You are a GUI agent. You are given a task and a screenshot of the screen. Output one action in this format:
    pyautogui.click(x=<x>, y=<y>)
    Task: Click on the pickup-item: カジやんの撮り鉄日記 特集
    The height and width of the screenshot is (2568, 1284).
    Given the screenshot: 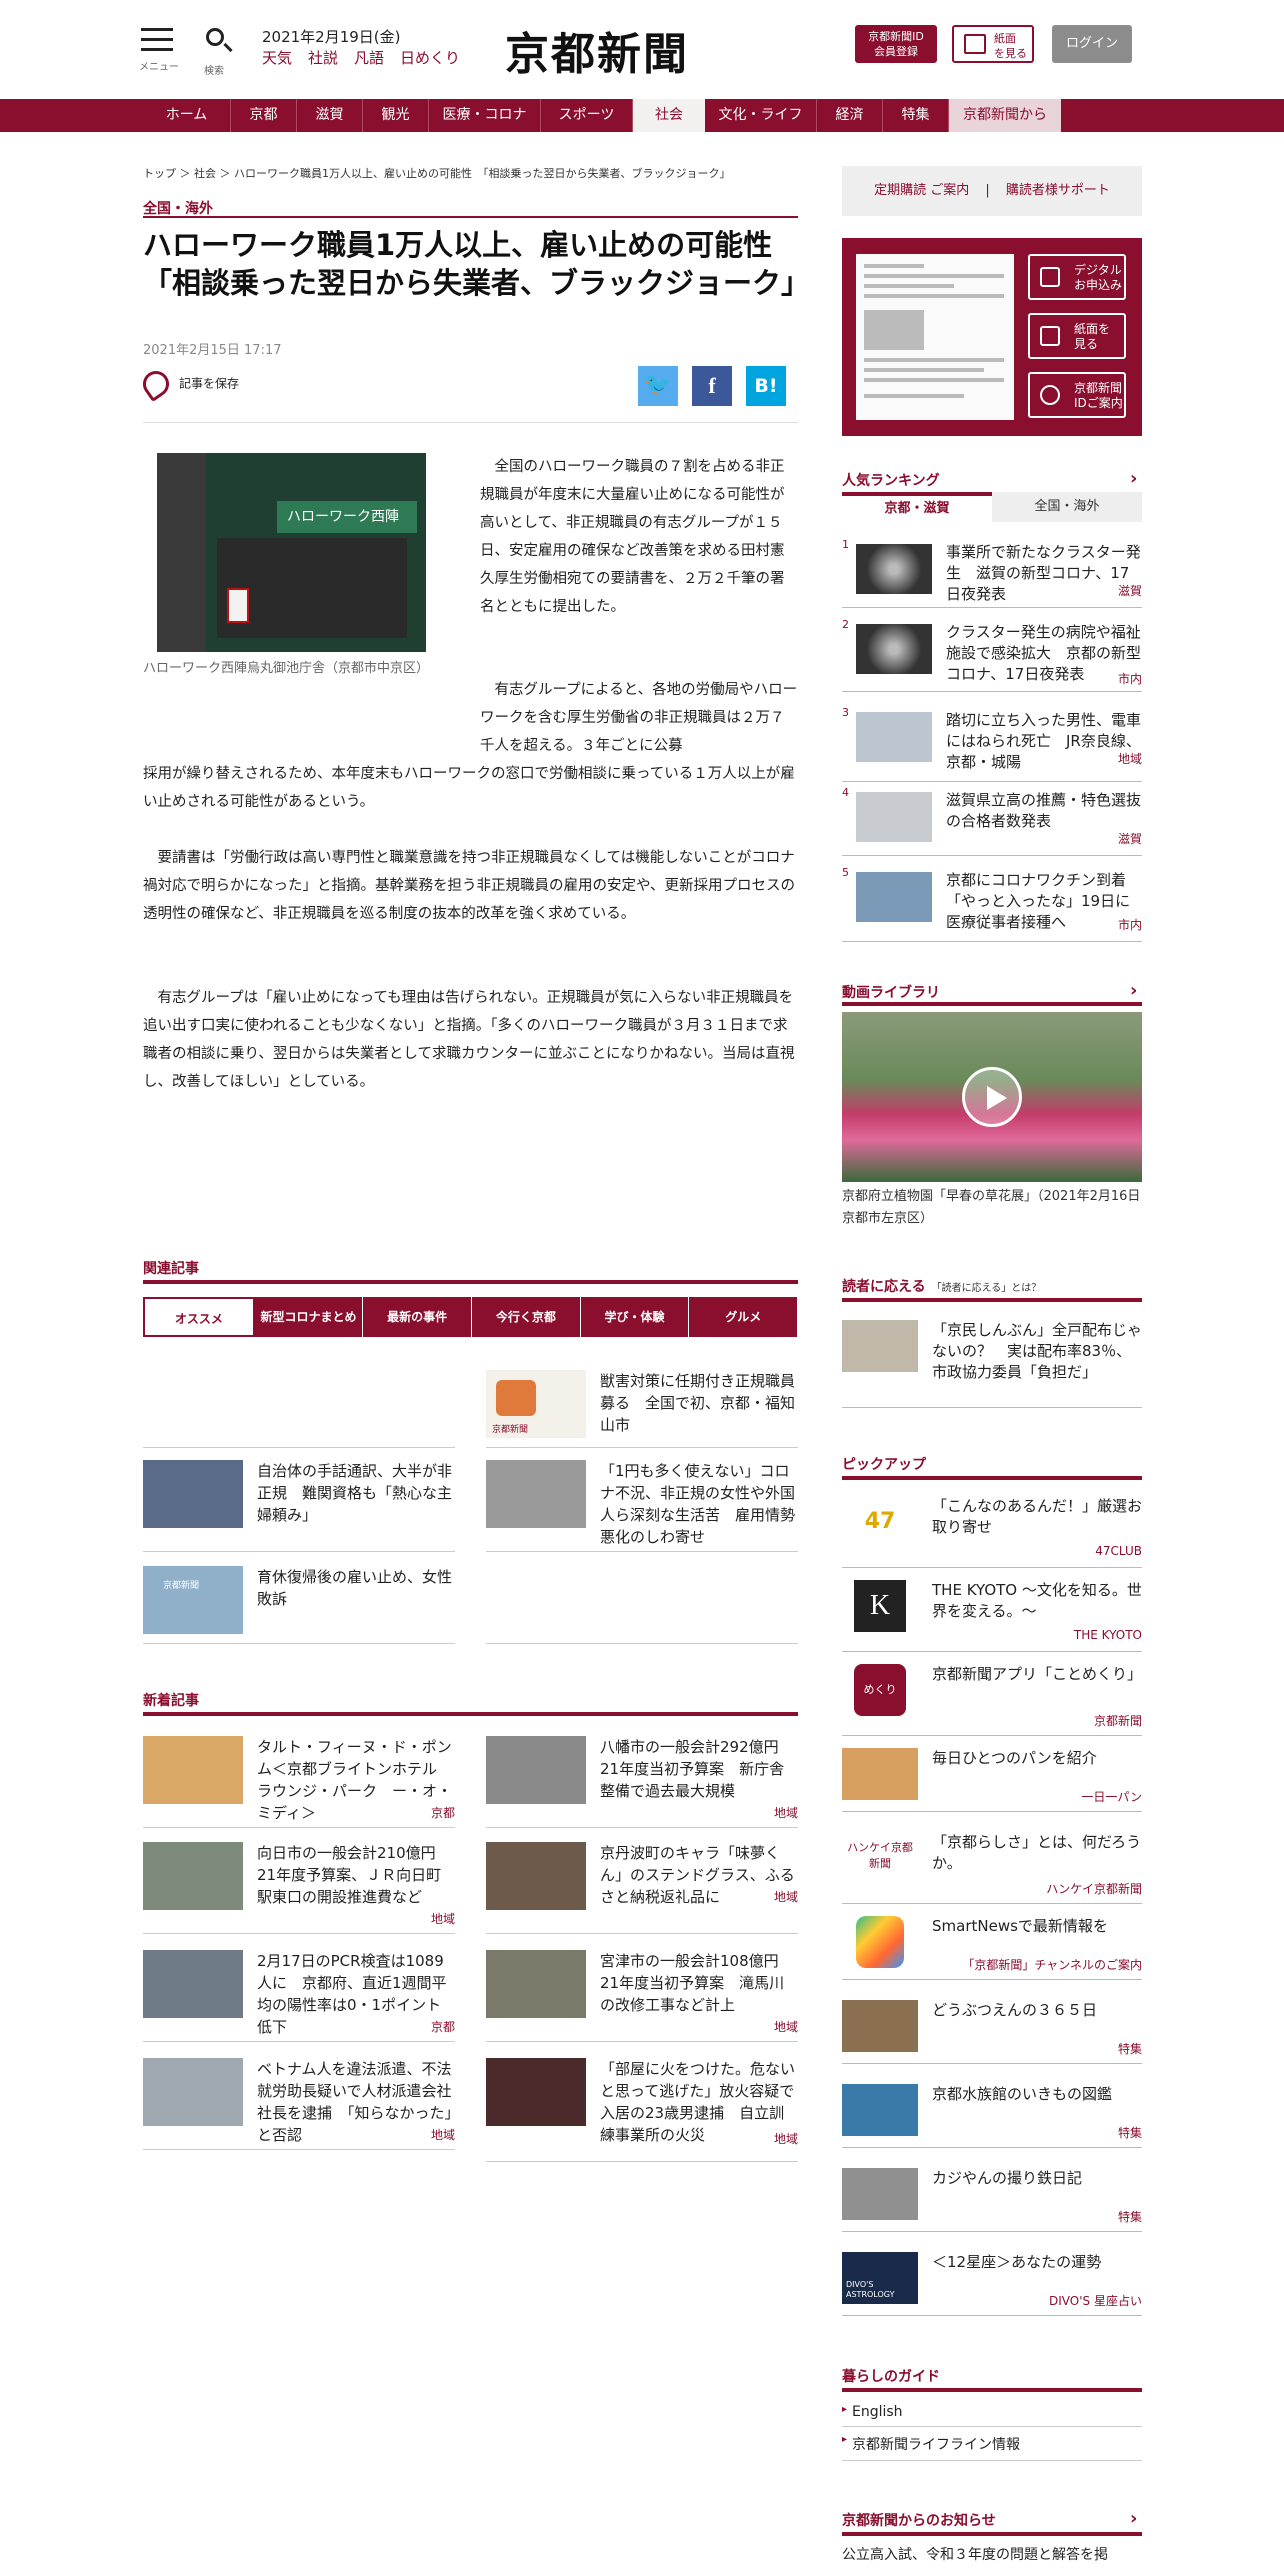 What is the action you would take?
    pyautogui.click(x=992, y=2198)
    